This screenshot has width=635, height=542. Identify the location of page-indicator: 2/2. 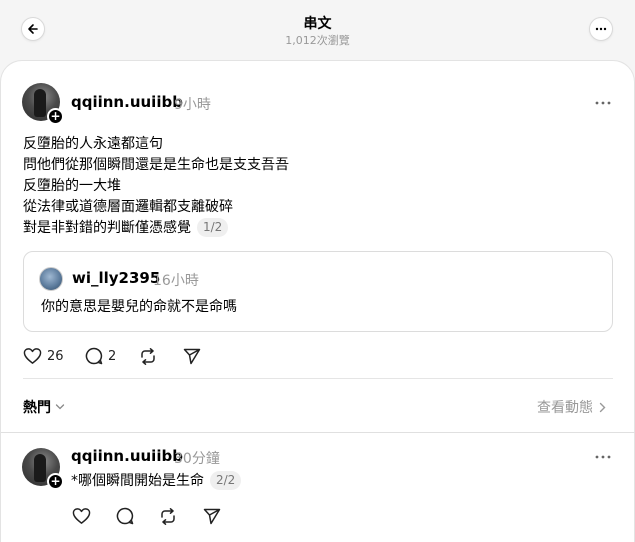
(226, 480).